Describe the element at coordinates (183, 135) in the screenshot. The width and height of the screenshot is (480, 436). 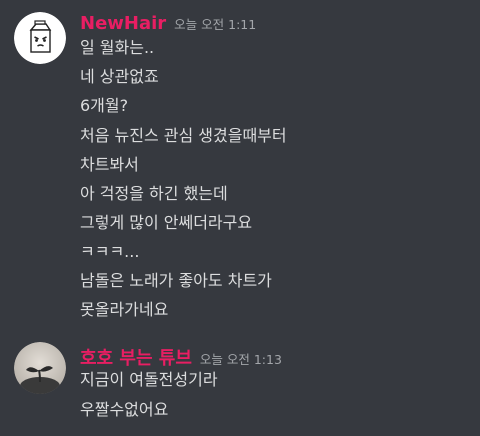
I see `message-text: 처음 뉴진스 관심 생겼을때부터` at that location.